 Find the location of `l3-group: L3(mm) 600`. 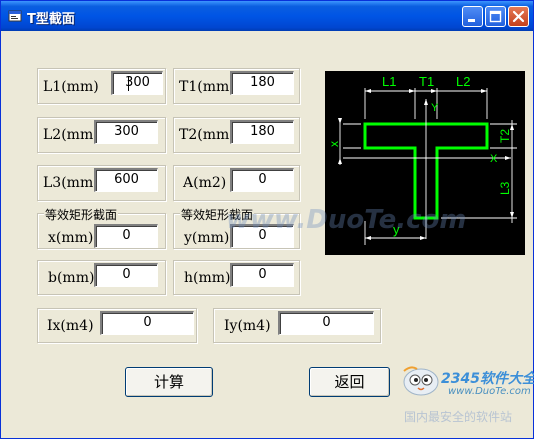

l3-group: L3(mm) 600 is located at coordinates (101, 183).